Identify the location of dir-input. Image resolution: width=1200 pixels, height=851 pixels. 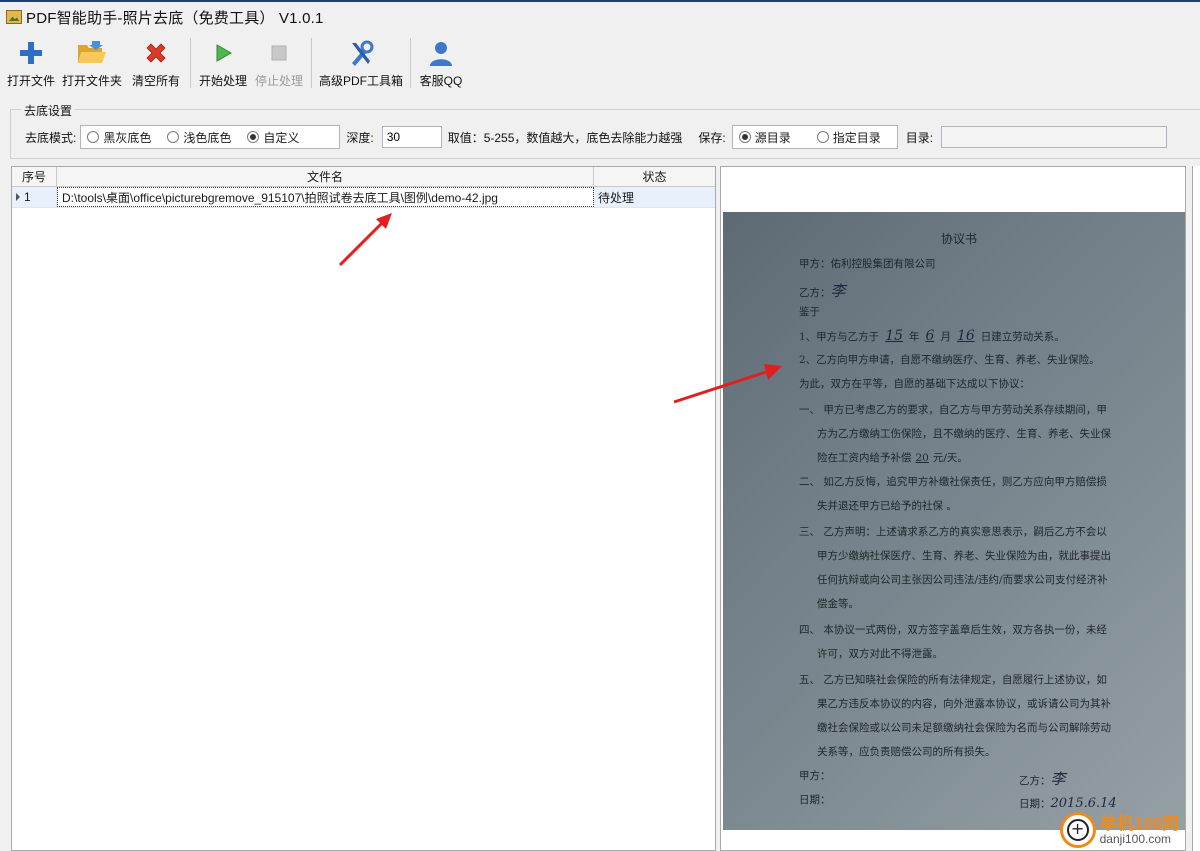
(1054, 137).